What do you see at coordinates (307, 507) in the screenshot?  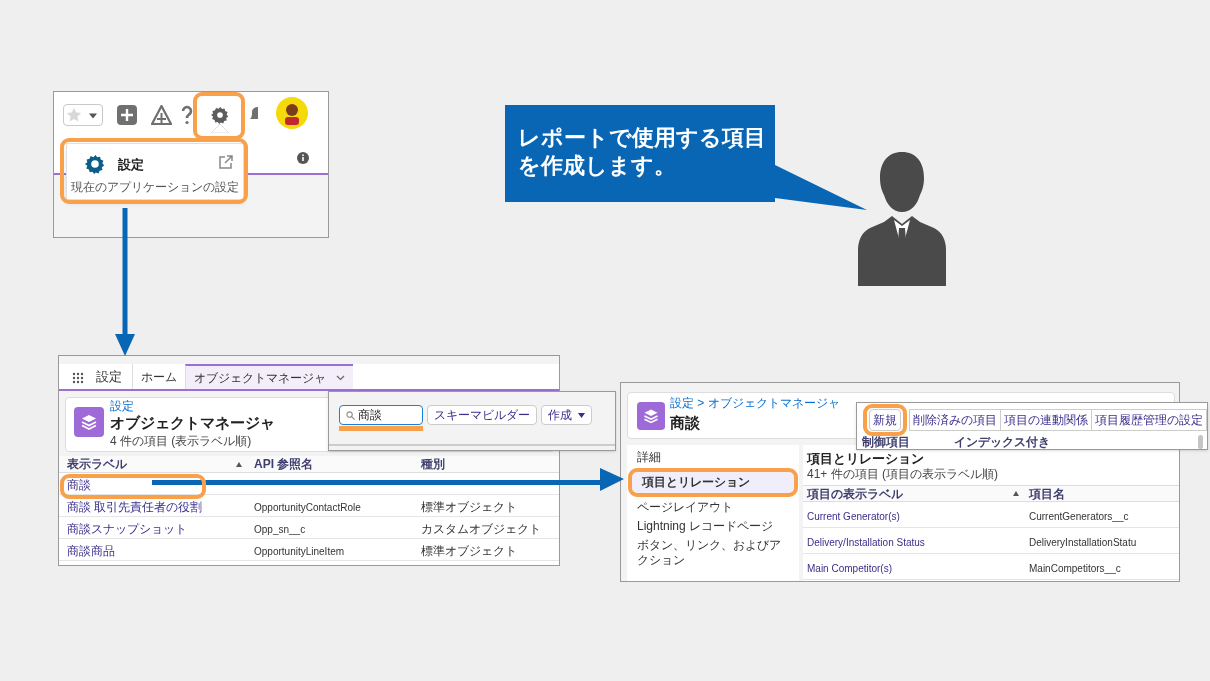 I see `table-cell: OpportunityContactRole` at bounding box center [307, 507].